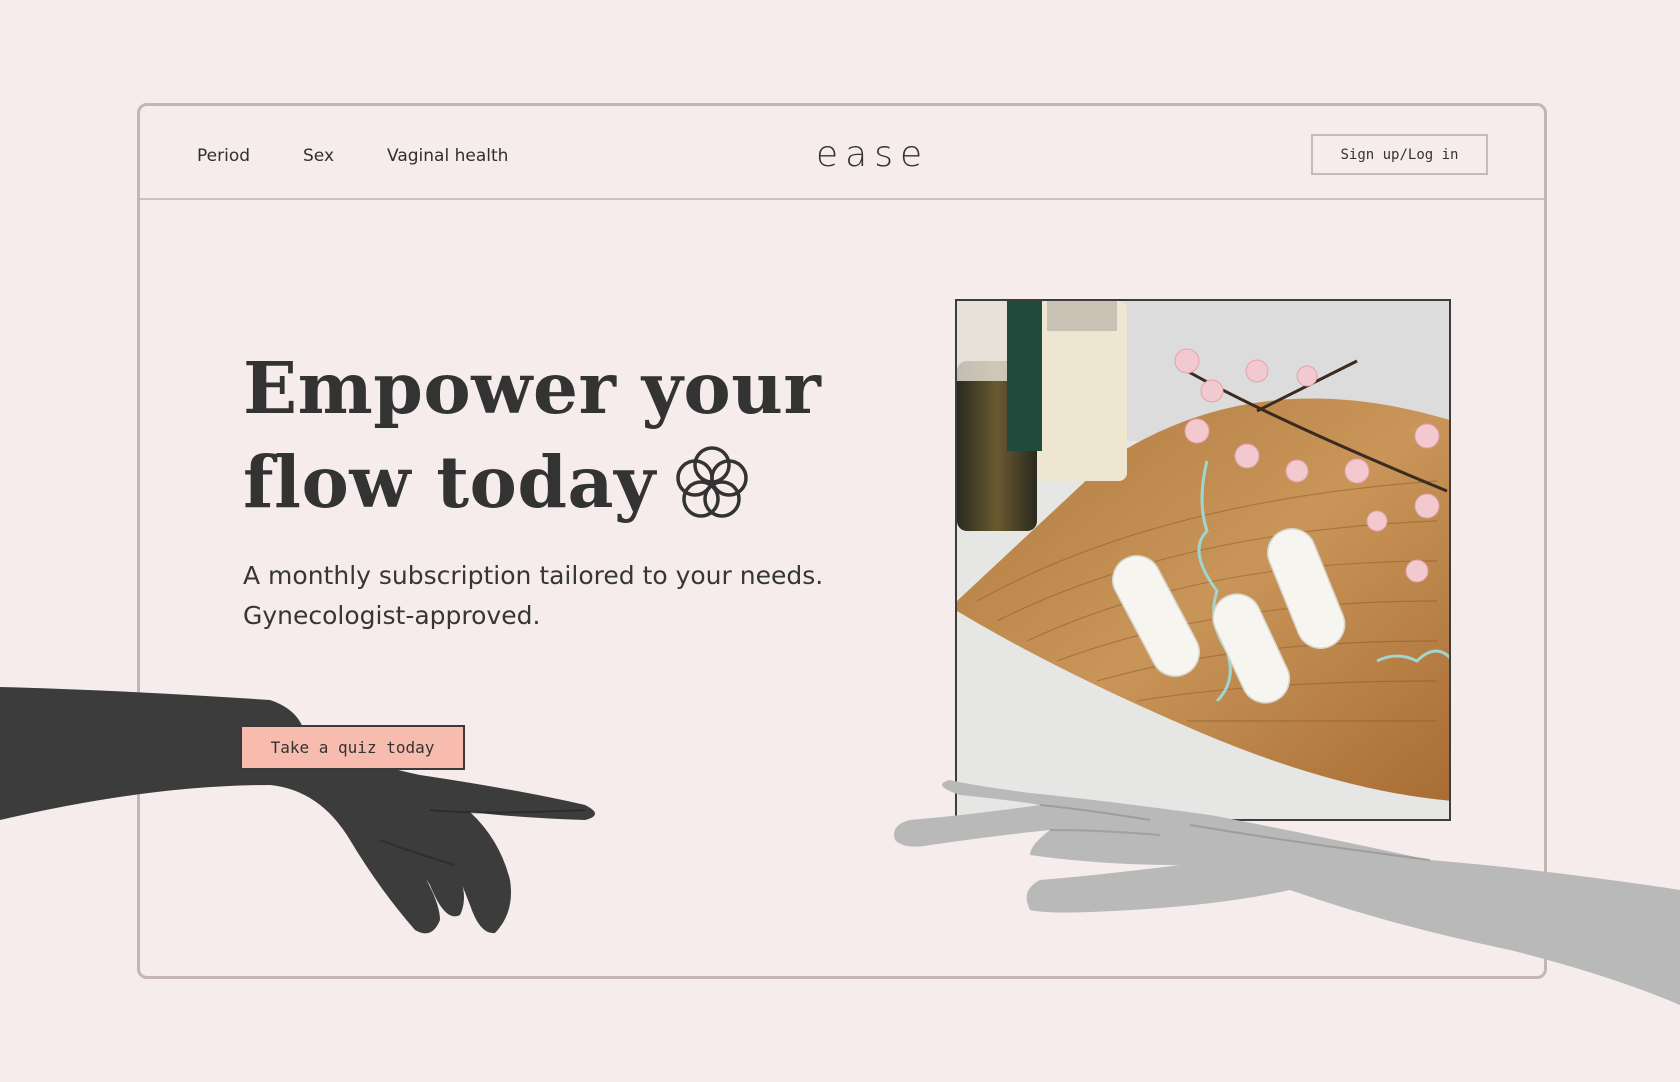 This screenshot has height=1082, width=1680. Describe the element at coordinates (532, 388) in the screenshot. I see `headline-line-1: Empower your` at that location.